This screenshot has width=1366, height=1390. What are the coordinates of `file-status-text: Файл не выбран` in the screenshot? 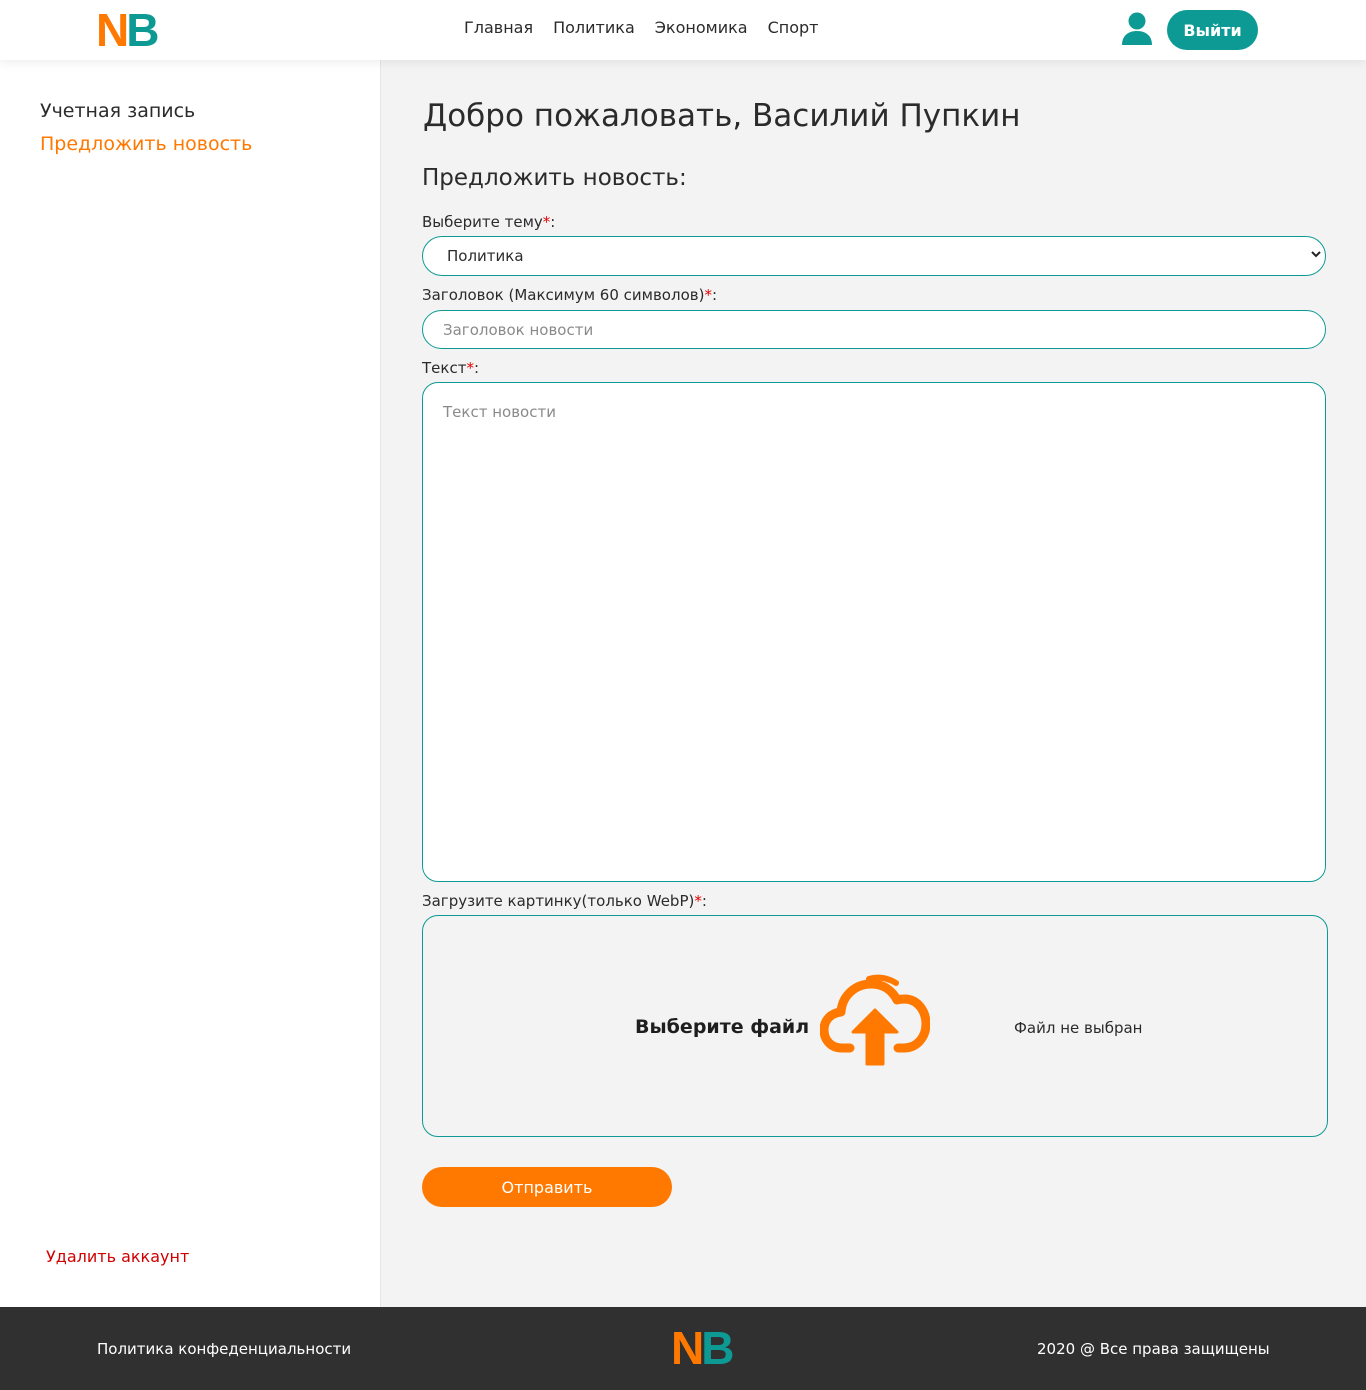 It's located at (1078, 1028).